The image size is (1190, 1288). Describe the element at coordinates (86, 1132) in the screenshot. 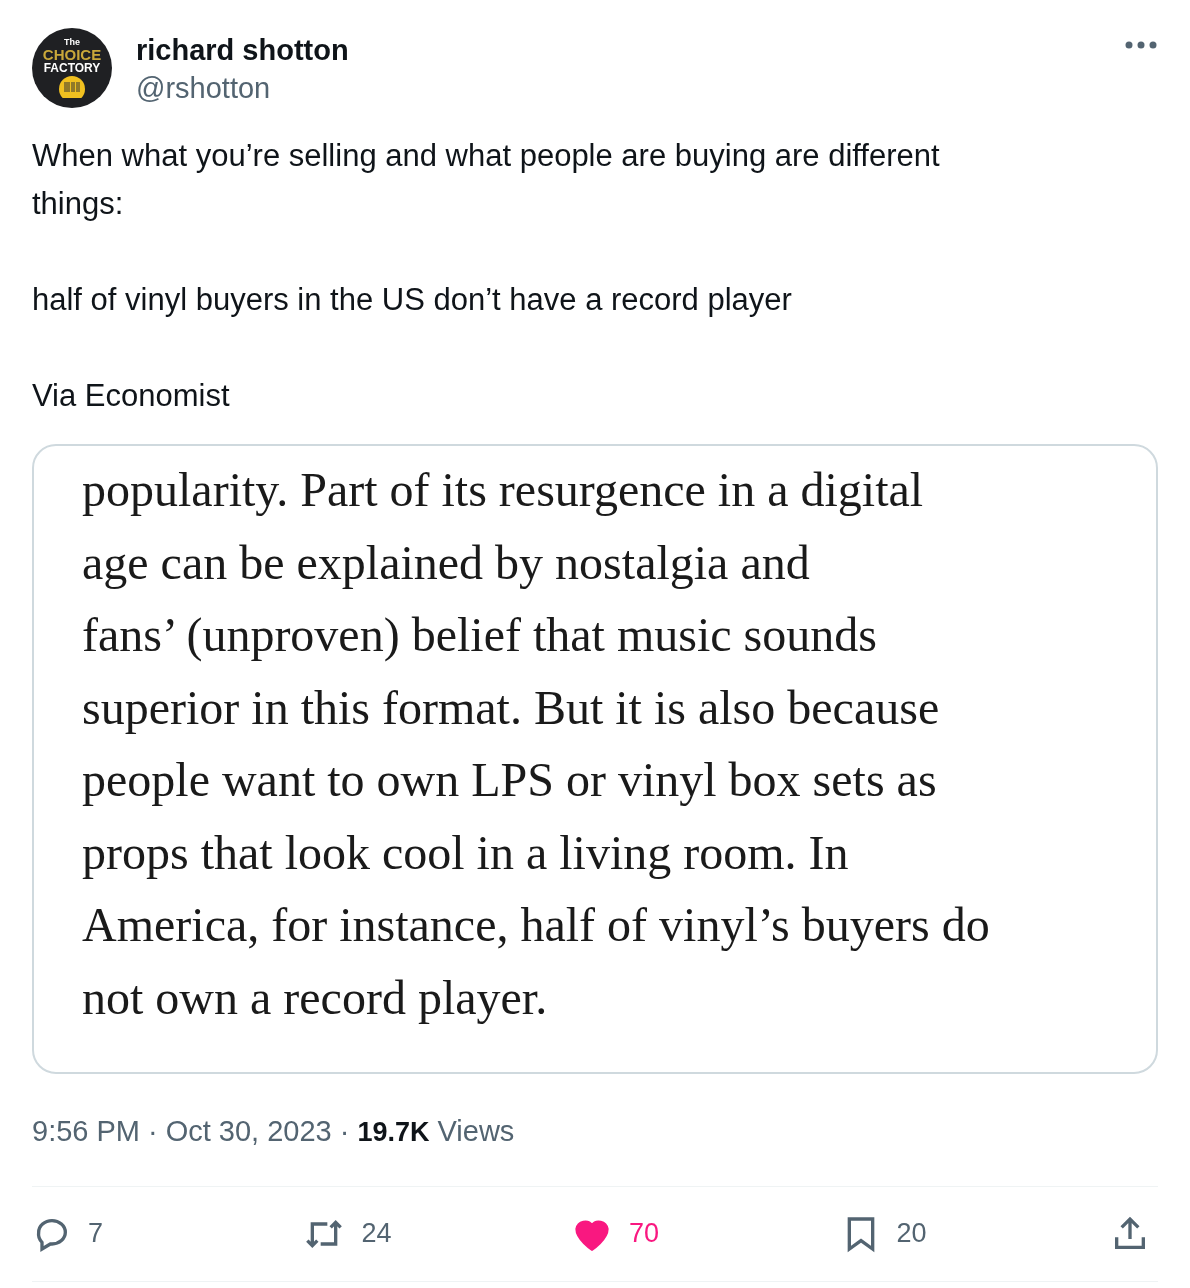

I see `timestamp: 9:56 PM` at that location.